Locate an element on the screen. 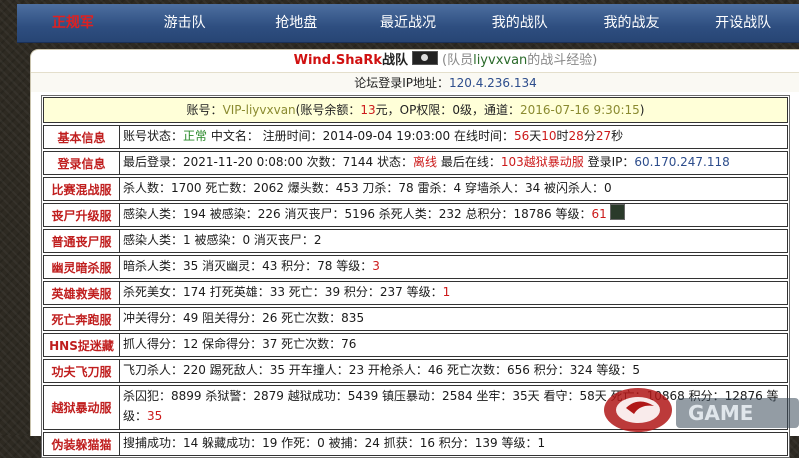 This screenshot has height=458, width=799. row-label-jail: 越狱暴动服 is located at coordinates (82, 407).